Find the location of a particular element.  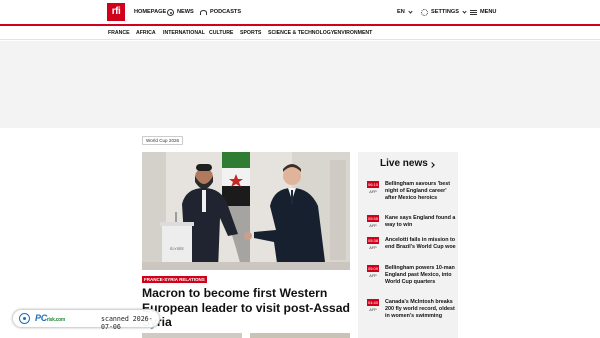

language-label: EN is located at coordinates (401, 12).